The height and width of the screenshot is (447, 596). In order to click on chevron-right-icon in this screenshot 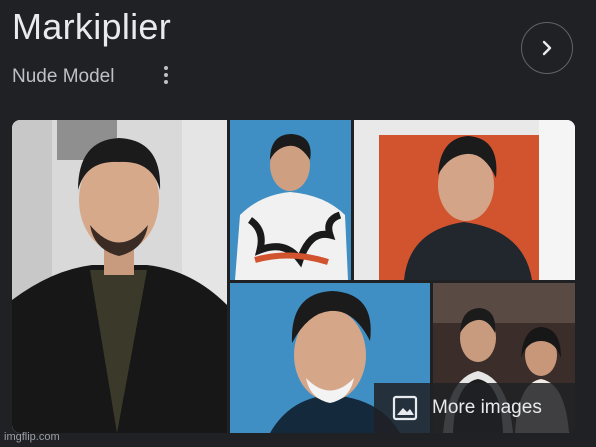, I will do `click(547, 48)`.